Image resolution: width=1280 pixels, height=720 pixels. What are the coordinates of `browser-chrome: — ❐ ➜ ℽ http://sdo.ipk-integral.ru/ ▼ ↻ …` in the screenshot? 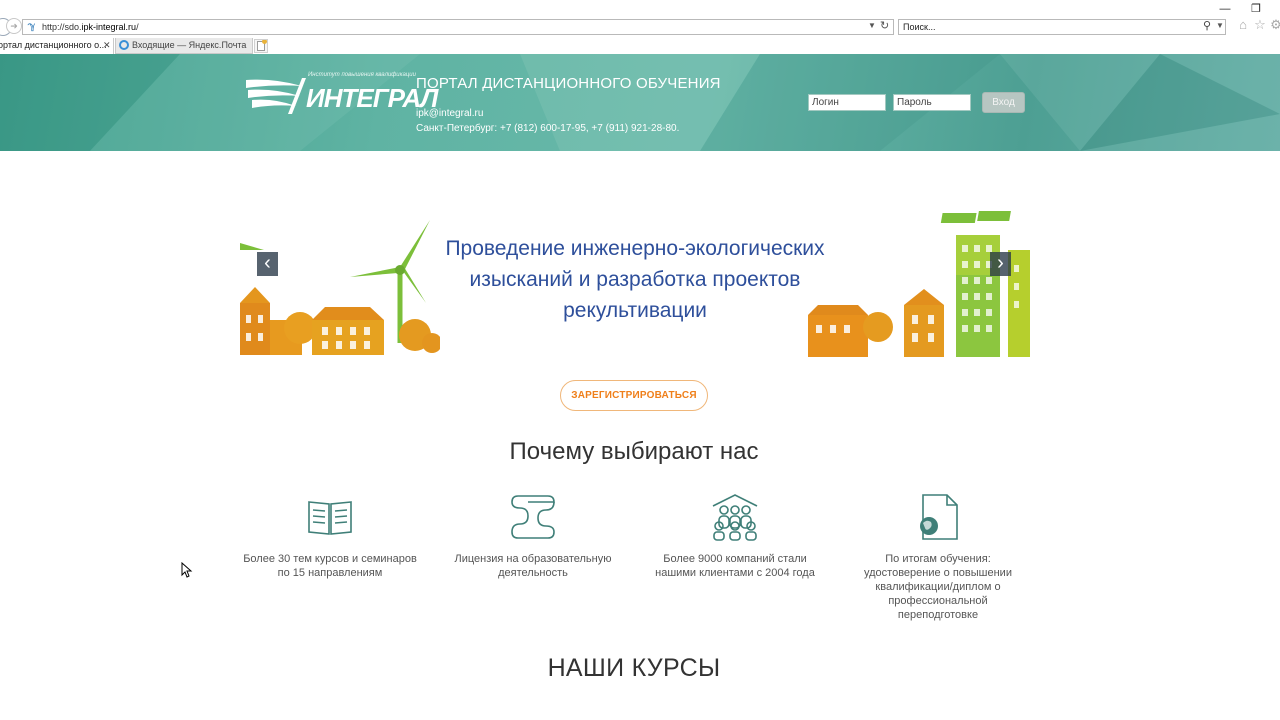 It's located at (640, 27).